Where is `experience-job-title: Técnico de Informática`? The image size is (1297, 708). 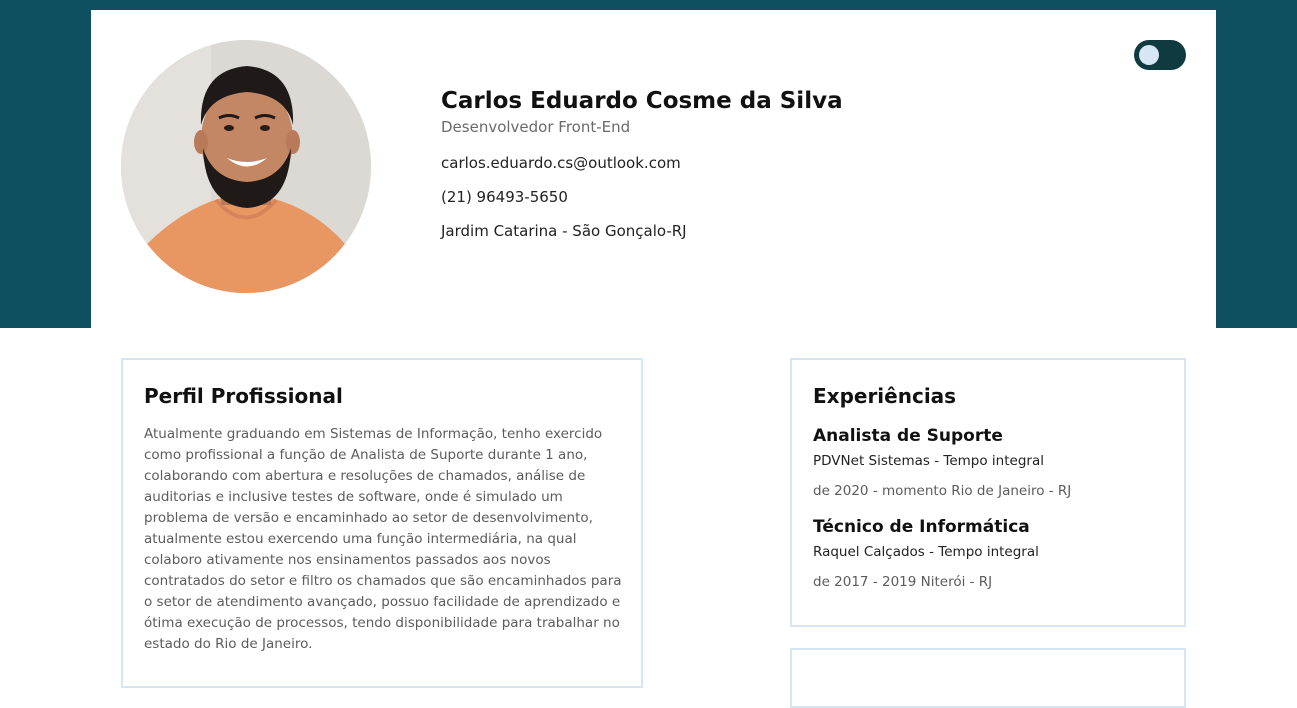
experience-job-title: Técnico de Informática is located at coordinates (921, 527).